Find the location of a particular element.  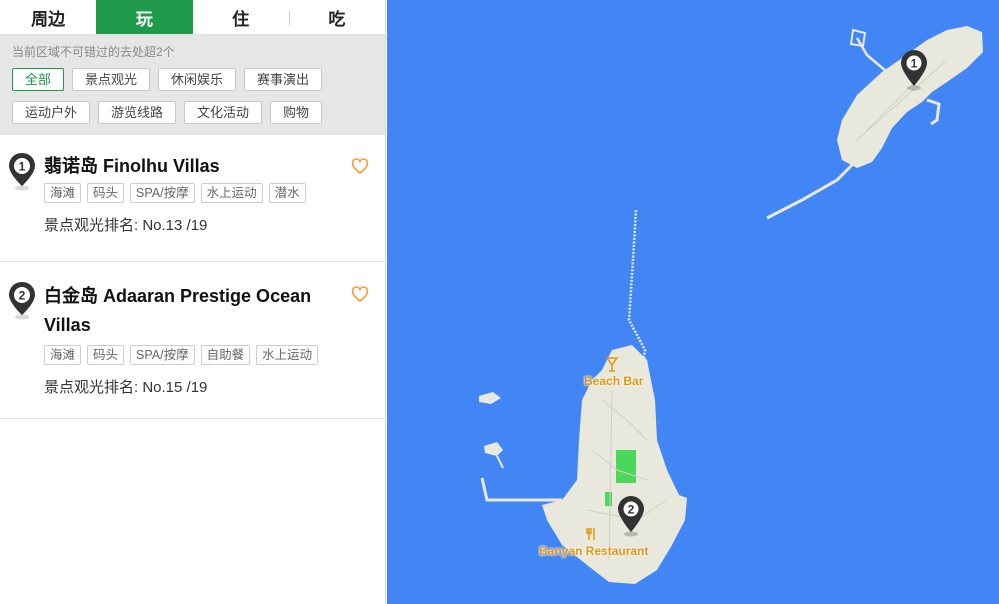

filter-hint: 当前区域不可错过的去处超2个 is located at coordinates (93, 52).